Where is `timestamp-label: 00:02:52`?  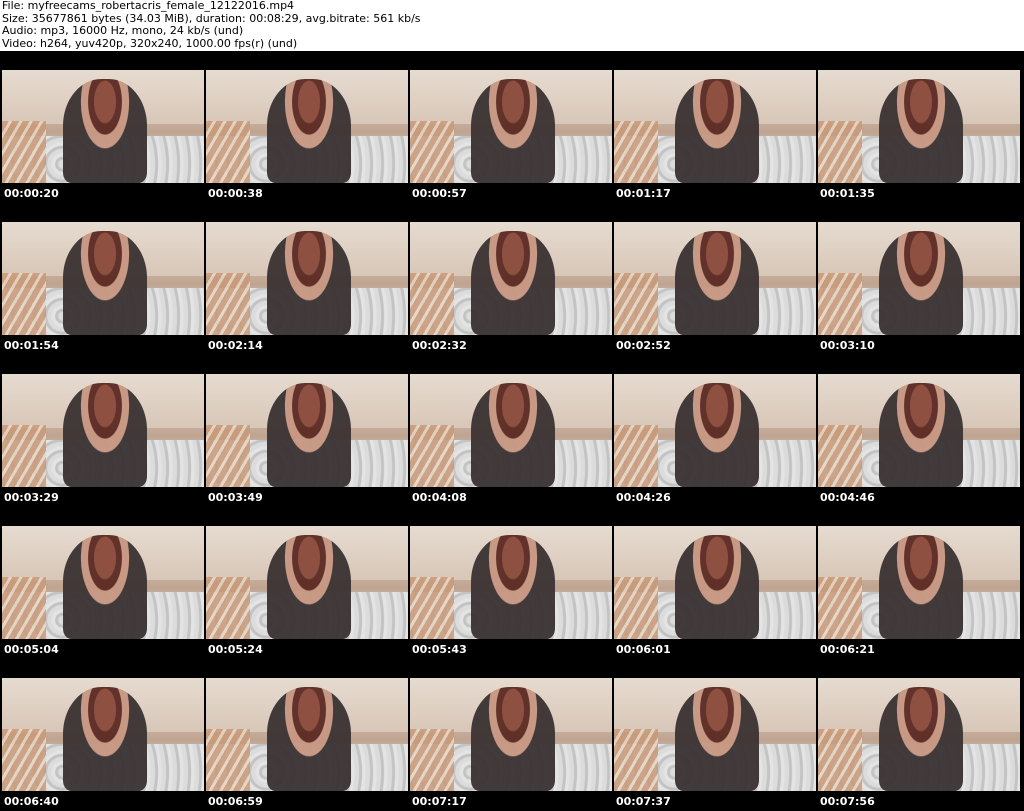 timestamp-label: 00:02:52 is located at coordinates (643, 345).